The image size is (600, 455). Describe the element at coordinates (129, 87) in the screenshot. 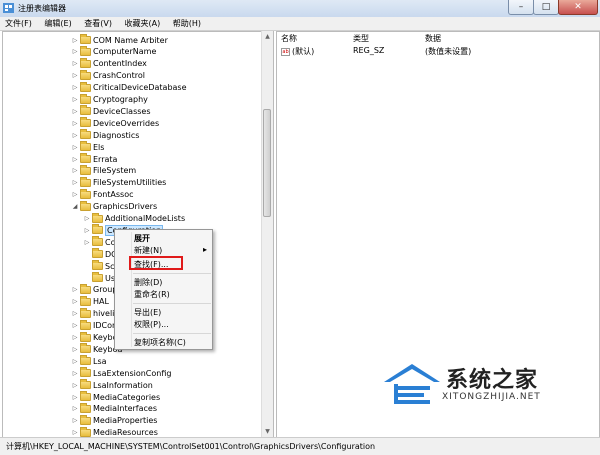

I see `tree-item: ▷ CriticalDeviceDatabase` at that location.